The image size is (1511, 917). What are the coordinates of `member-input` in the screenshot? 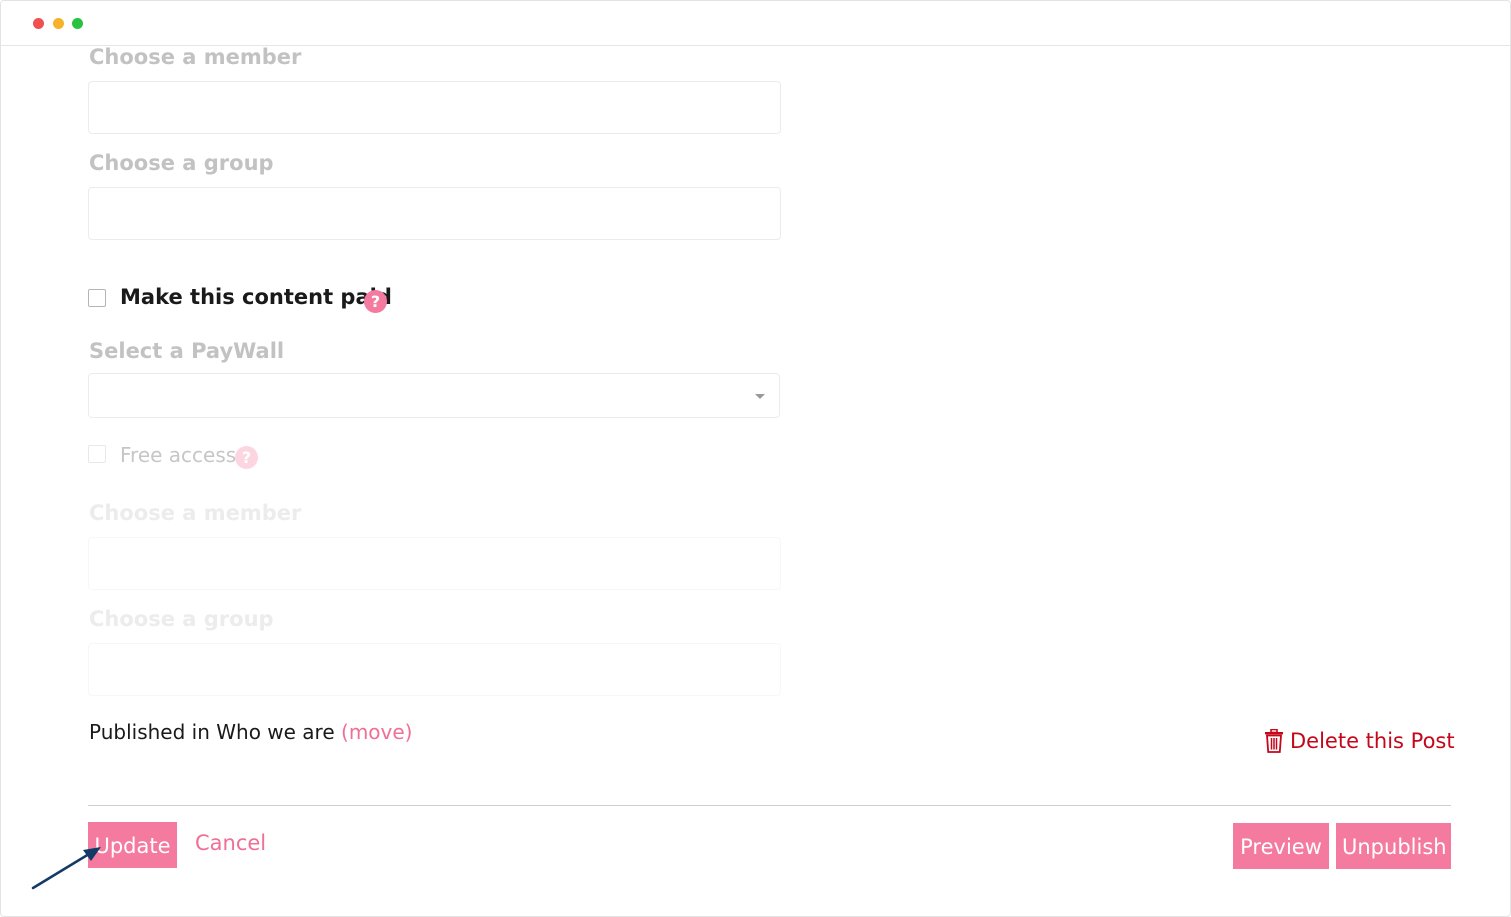 It's located at (434, 107).